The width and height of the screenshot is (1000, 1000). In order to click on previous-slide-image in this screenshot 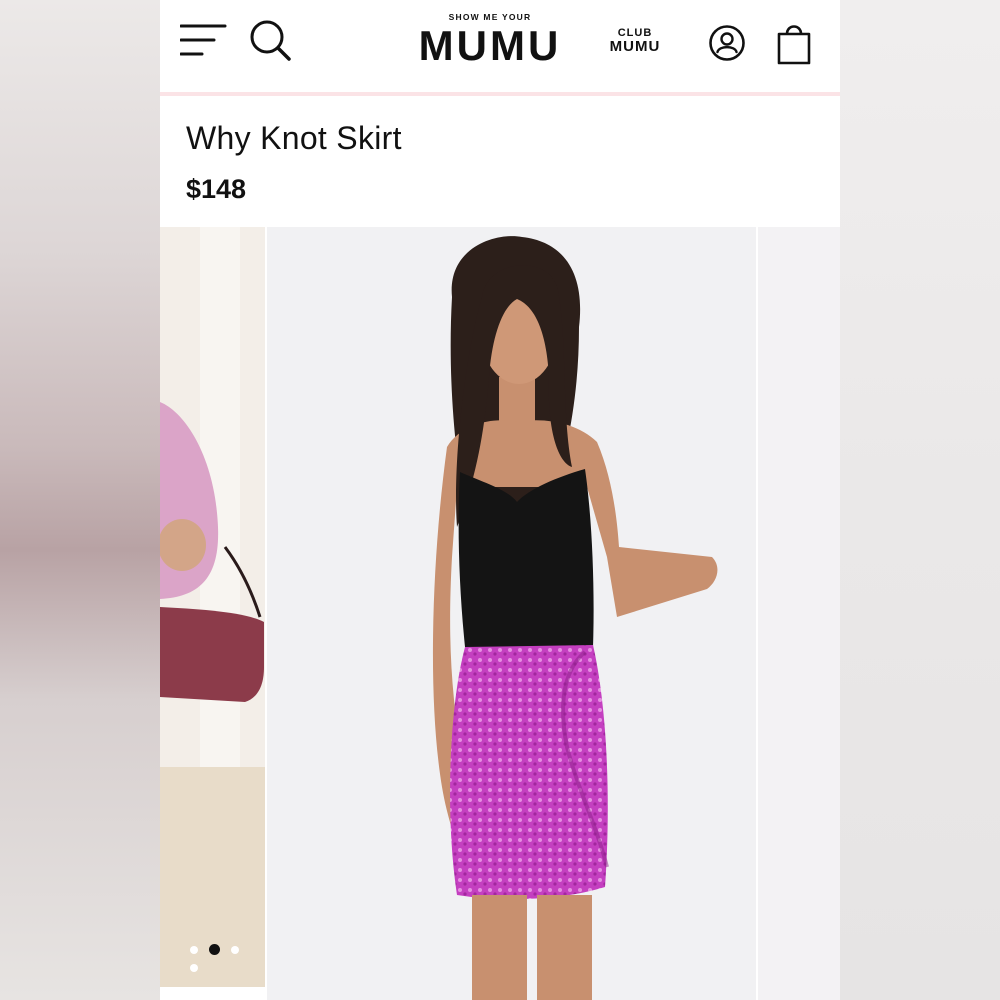, I will do `click(212, 607)`.